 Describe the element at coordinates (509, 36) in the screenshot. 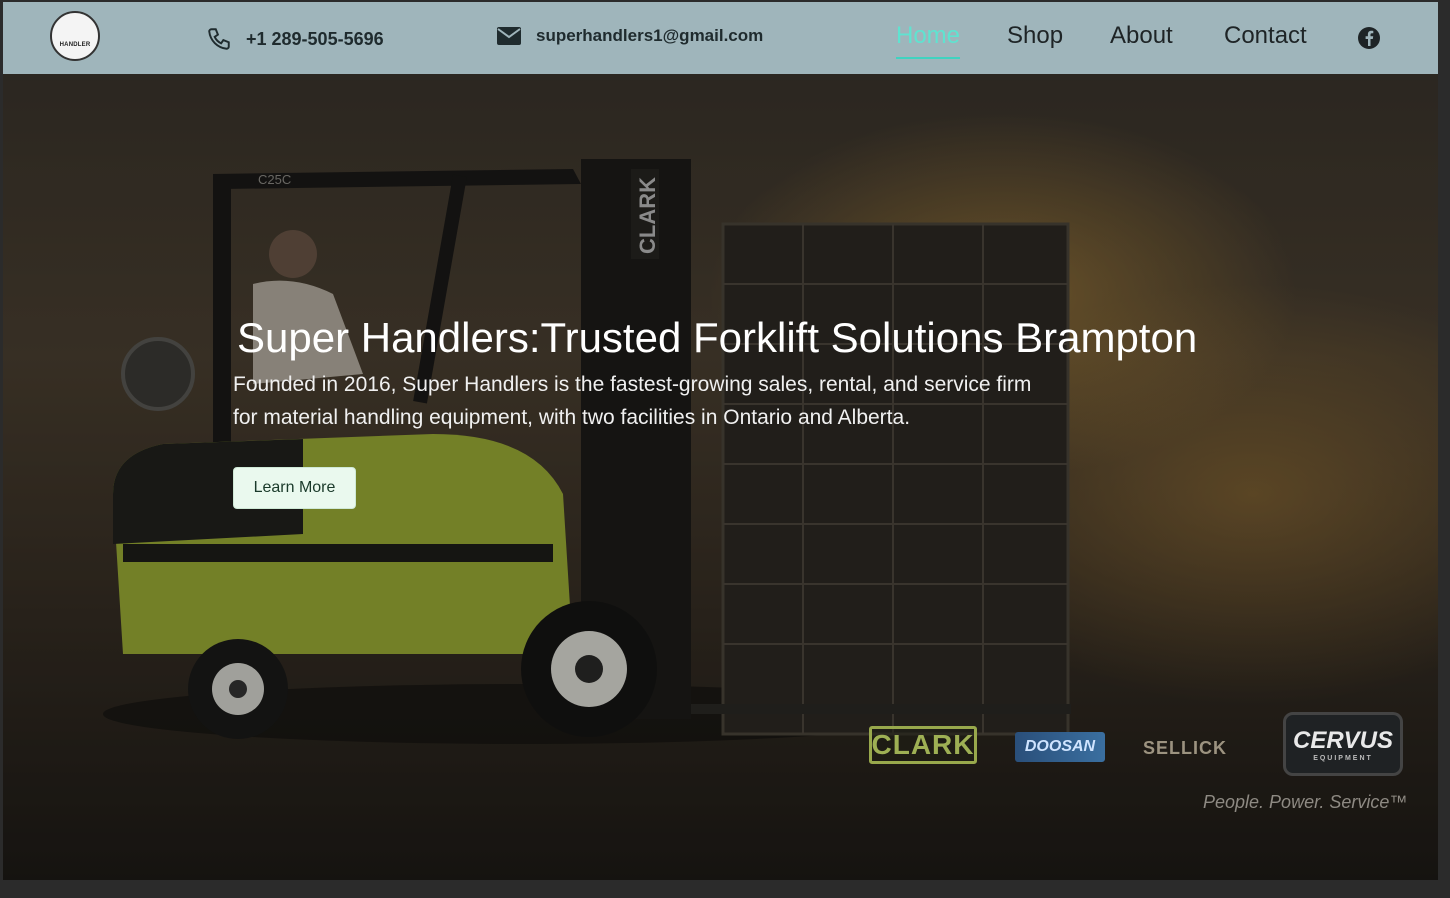

I see `envelope-icon` at that location.